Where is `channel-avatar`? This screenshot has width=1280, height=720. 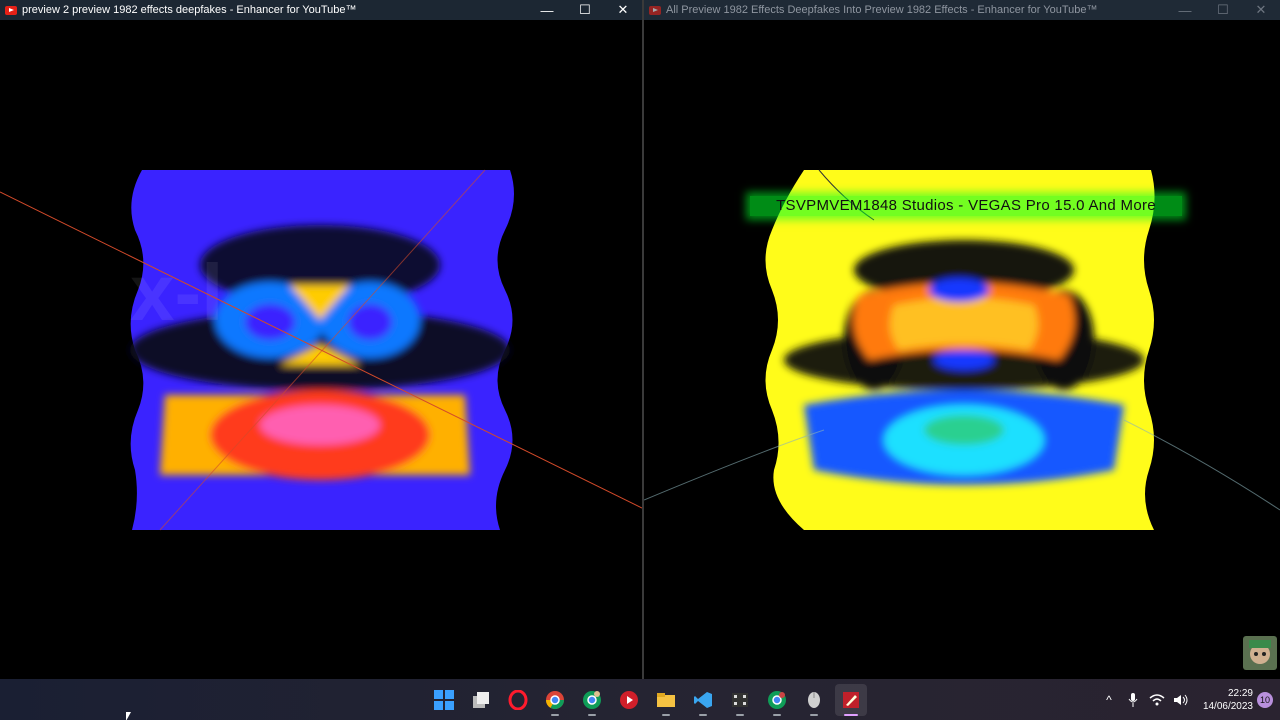
channel-avatar is located at coordinates (1260, 653).